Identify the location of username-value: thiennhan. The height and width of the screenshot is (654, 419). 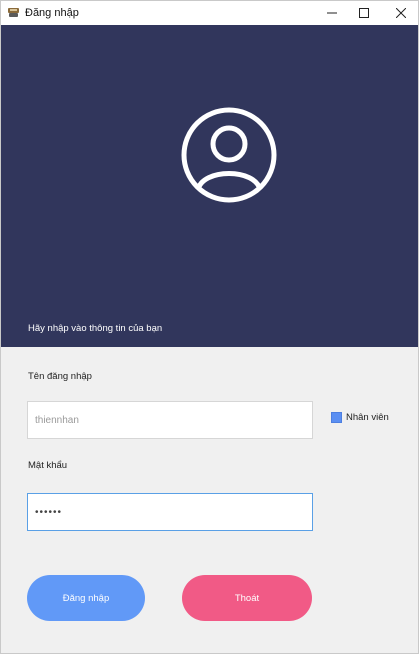
(57, 420).